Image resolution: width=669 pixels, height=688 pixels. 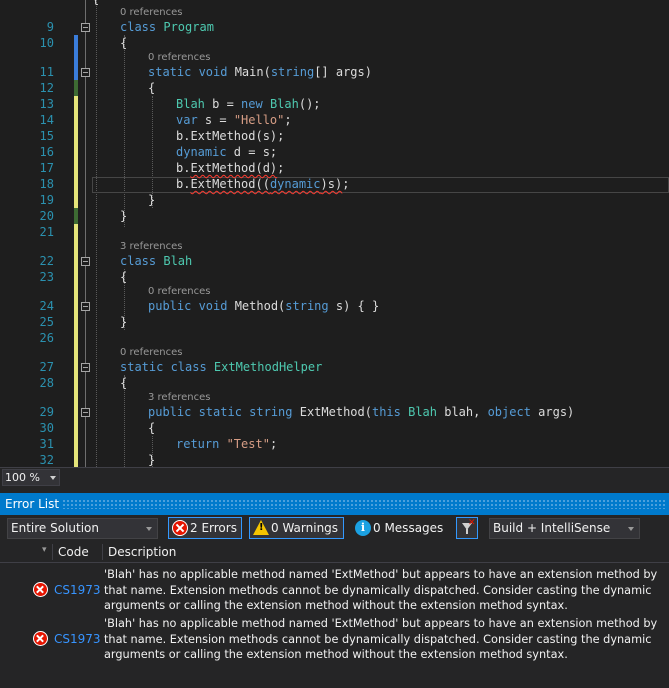 I want to click on error-squiggle: ExtMethod(d), so click(x=234, y=168).